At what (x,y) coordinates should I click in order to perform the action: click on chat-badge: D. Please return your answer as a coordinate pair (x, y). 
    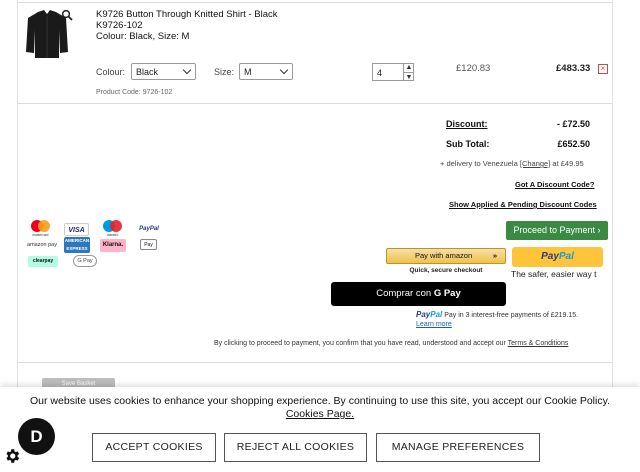
    Looking at the image, I should click on (36, 436).